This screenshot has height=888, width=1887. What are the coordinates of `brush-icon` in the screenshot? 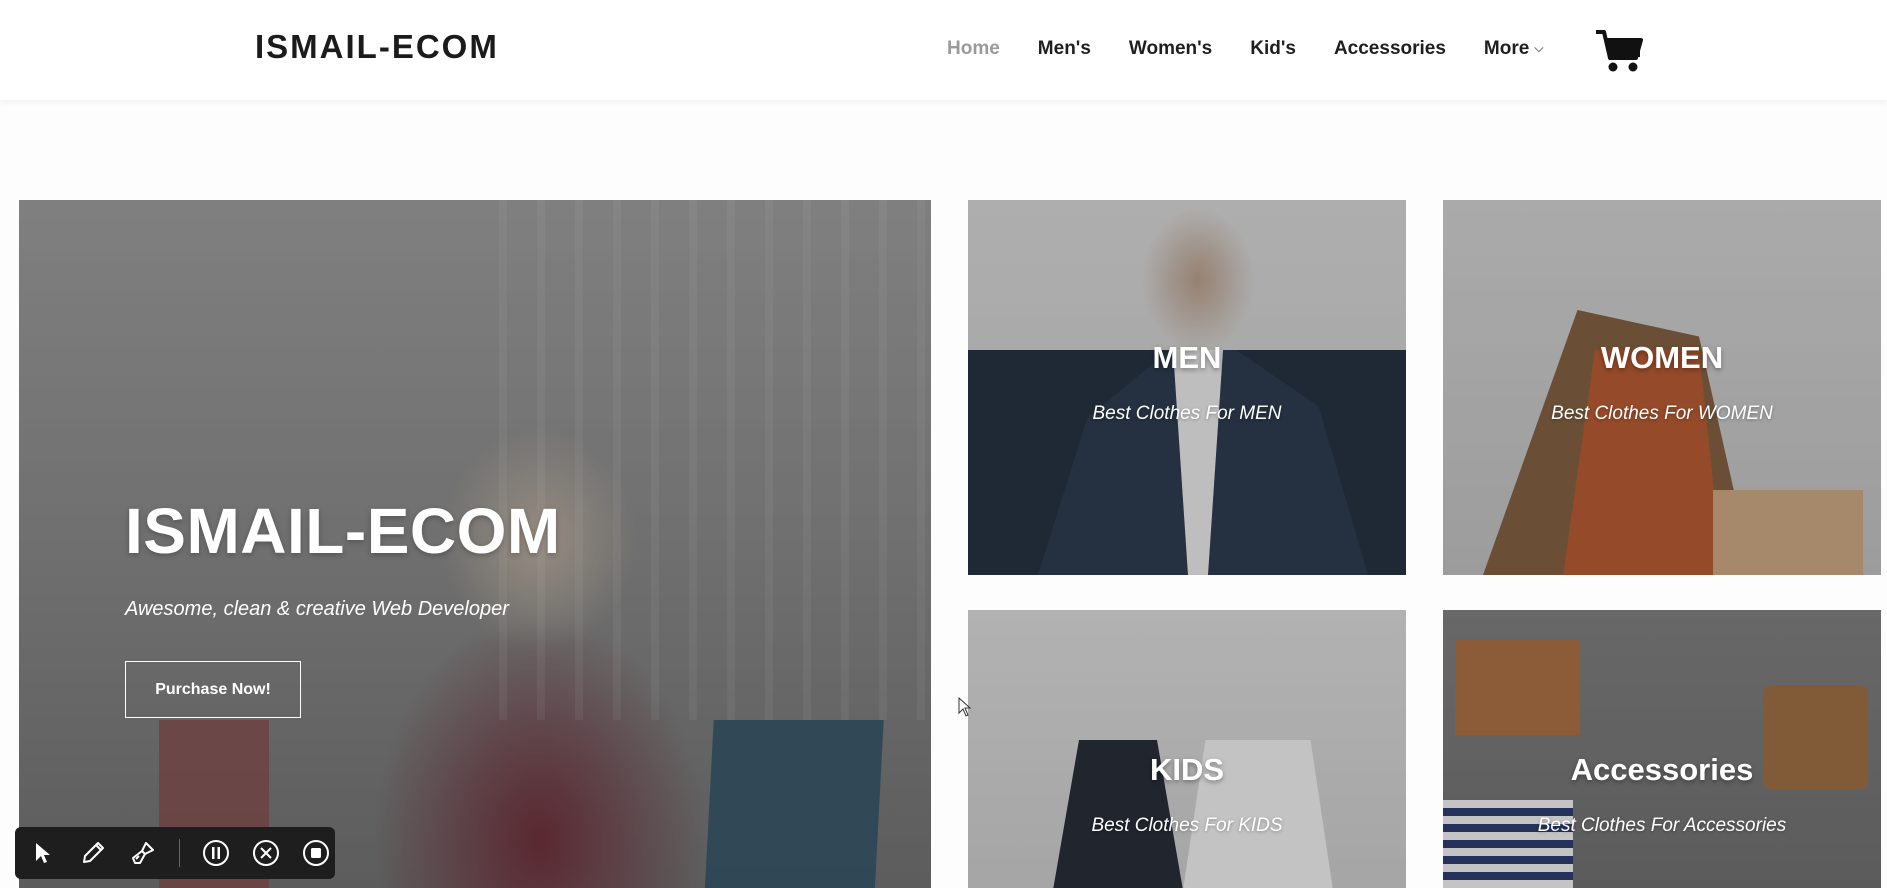 It's located at (143, 853).